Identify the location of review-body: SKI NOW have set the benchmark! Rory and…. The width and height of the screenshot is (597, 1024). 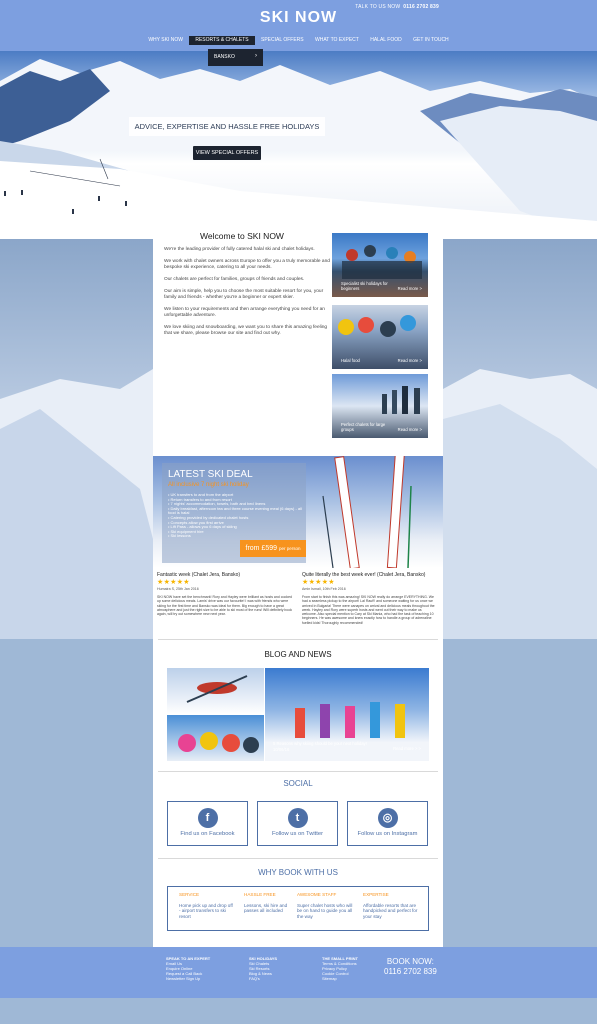
(225, 606).